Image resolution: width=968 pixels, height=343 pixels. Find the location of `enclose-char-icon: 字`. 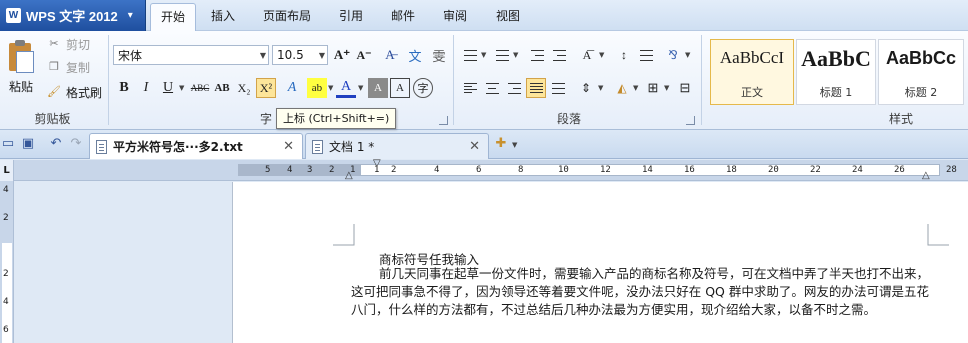

enclose-char-icon: 字 is located at coordinates (423, 88).